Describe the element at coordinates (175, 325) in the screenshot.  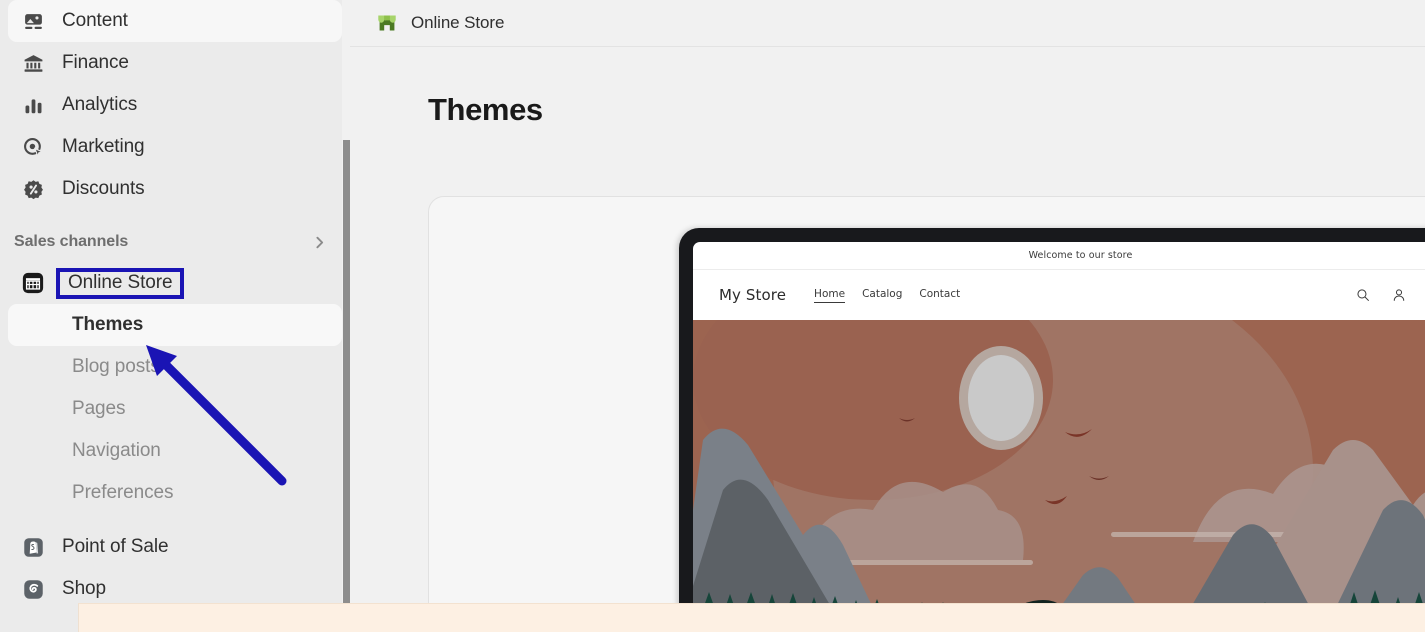
I see `sidebar-item-themes: Themes` at that location.